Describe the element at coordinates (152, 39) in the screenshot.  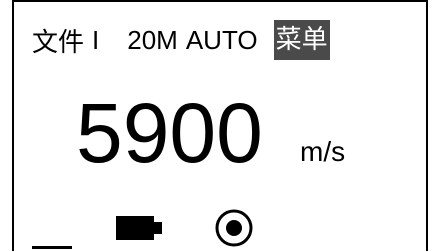
I see `frequency-value: 20M` at that location.